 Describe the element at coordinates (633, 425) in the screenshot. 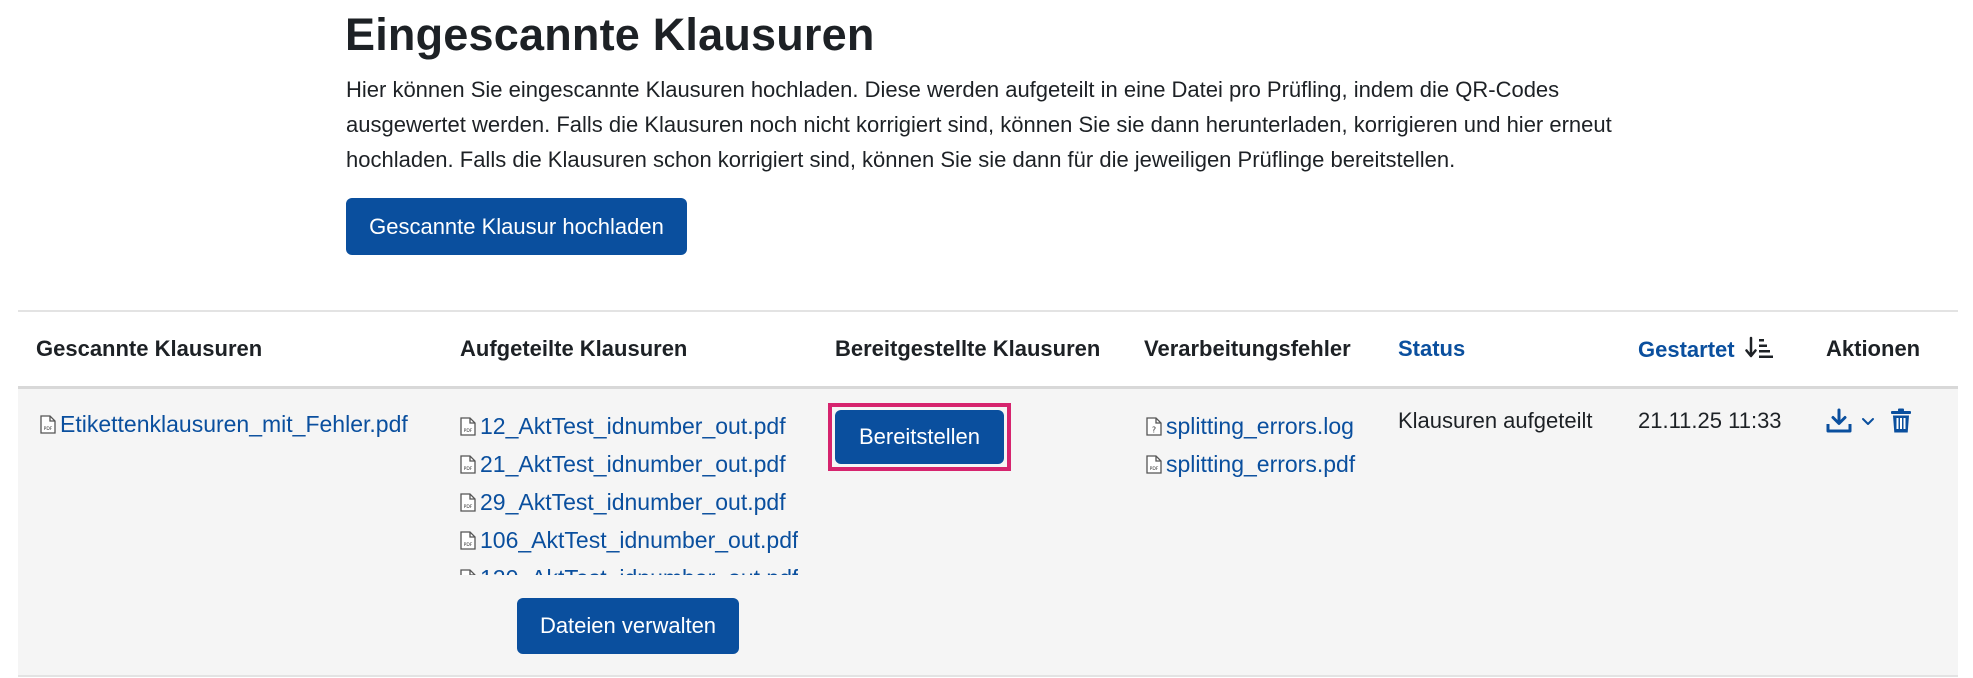

I see `split-file-name: 12_AktTest_idnumber_out.pdf` at that location.